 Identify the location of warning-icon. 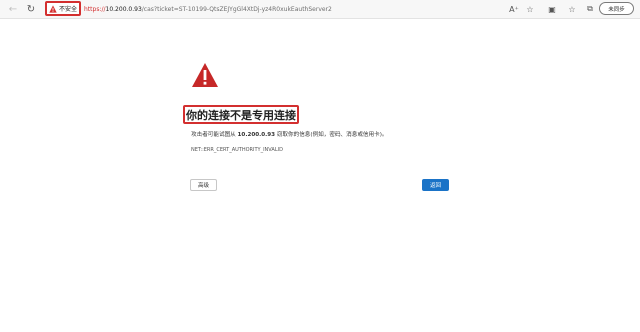
(53, 8).